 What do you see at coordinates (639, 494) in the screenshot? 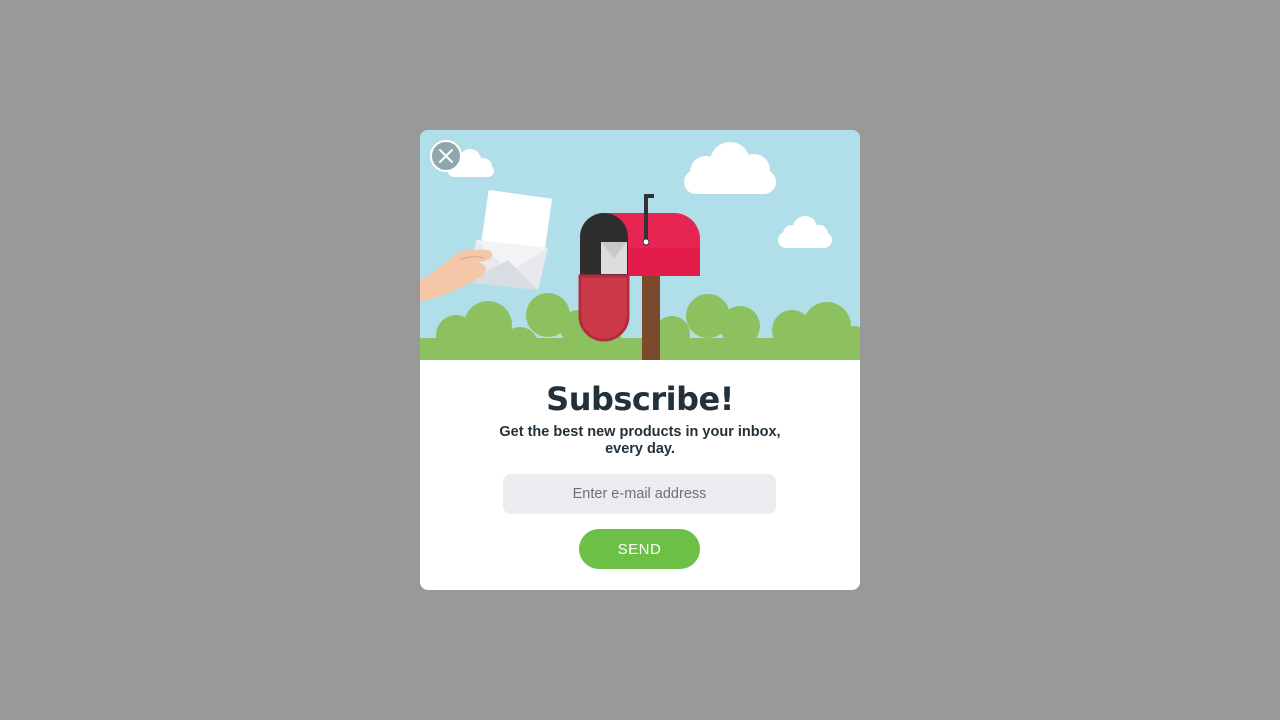
I see `email-input` at bounding box center [639, 494].